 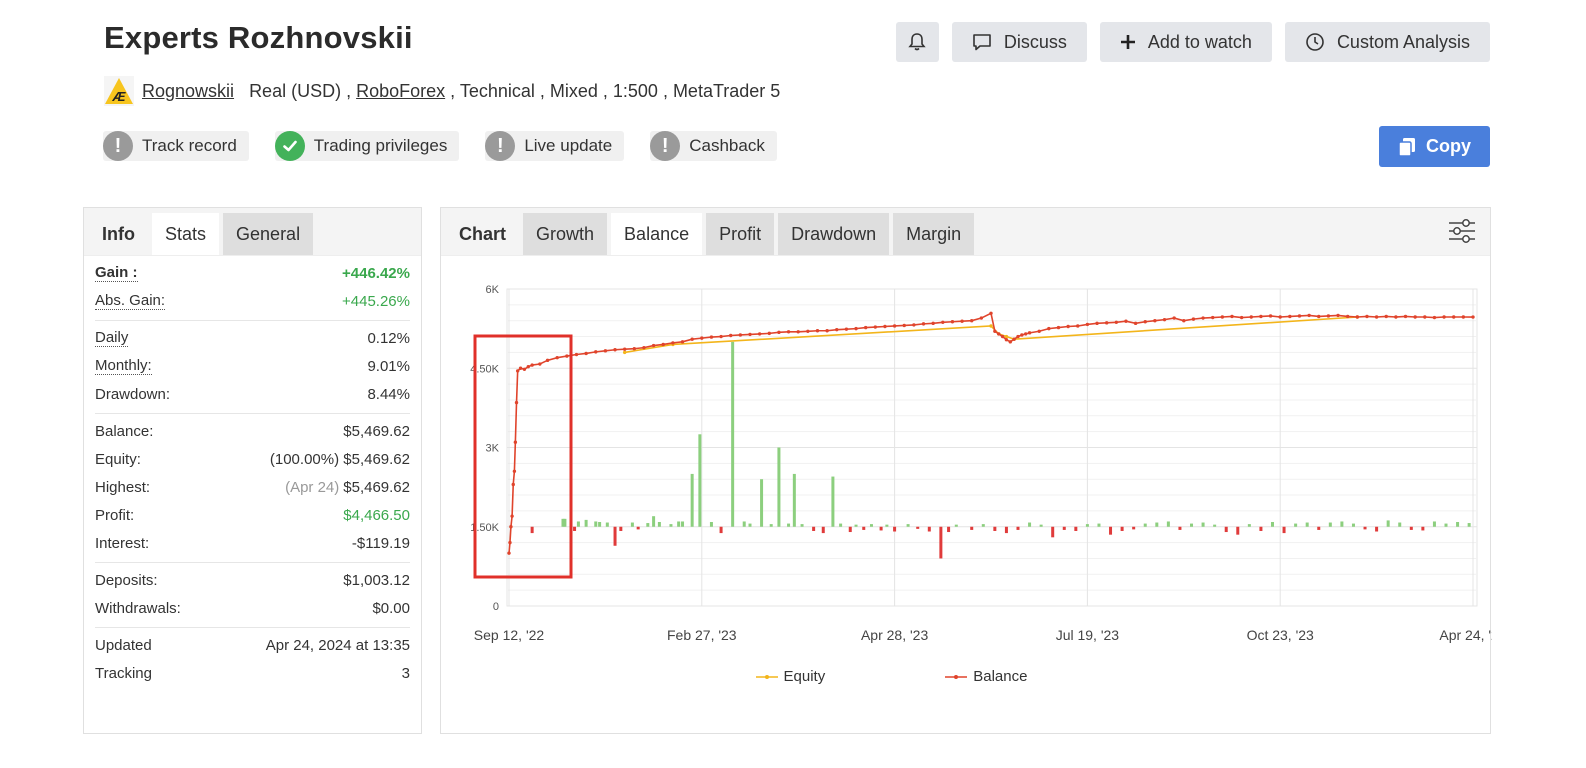 What do you see at coordinates (252, 366) in the screenshot?
I see `stat-monthly: Monthly: 9.01%` at bounding box center [252, 366].